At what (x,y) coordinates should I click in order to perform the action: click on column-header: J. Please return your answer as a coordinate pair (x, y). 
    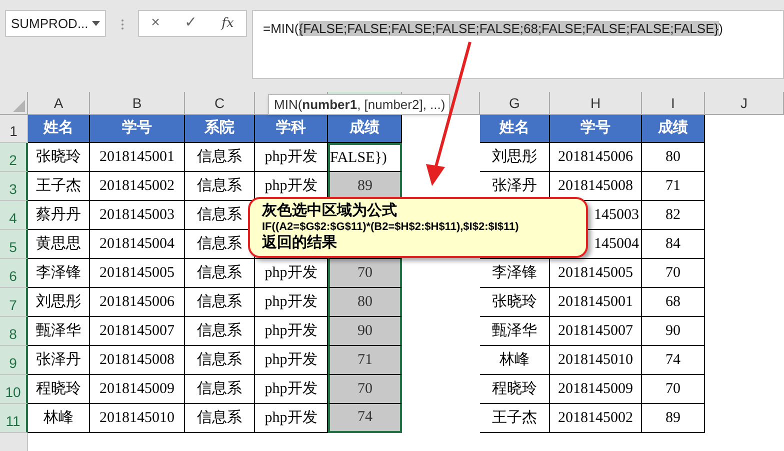
    Looking at the image, I should click on (744, 103).